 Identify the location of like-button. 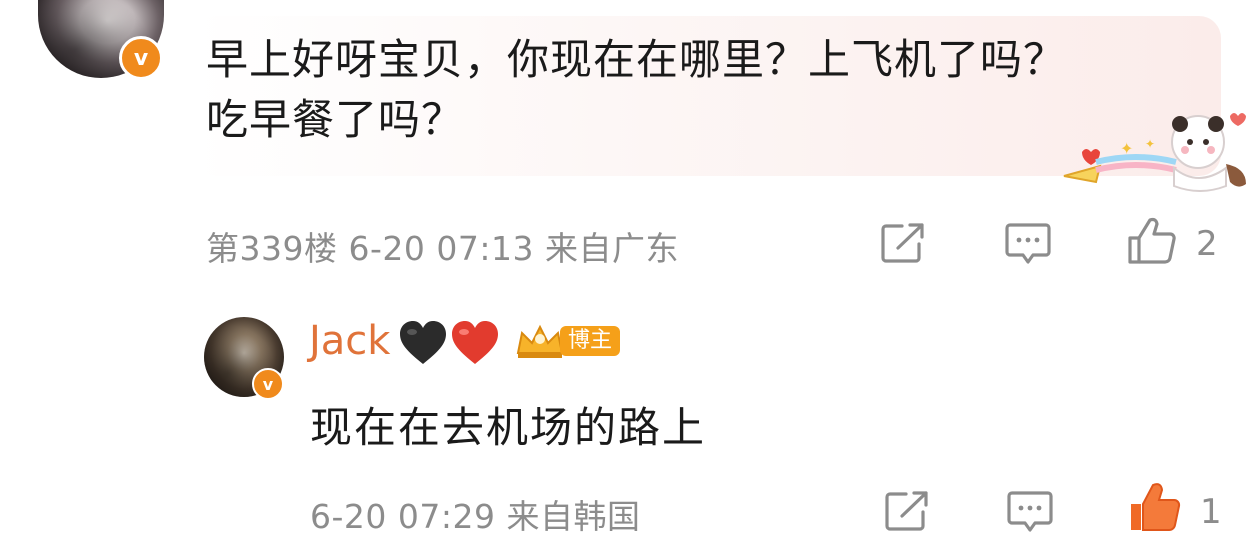
(1152, 241).